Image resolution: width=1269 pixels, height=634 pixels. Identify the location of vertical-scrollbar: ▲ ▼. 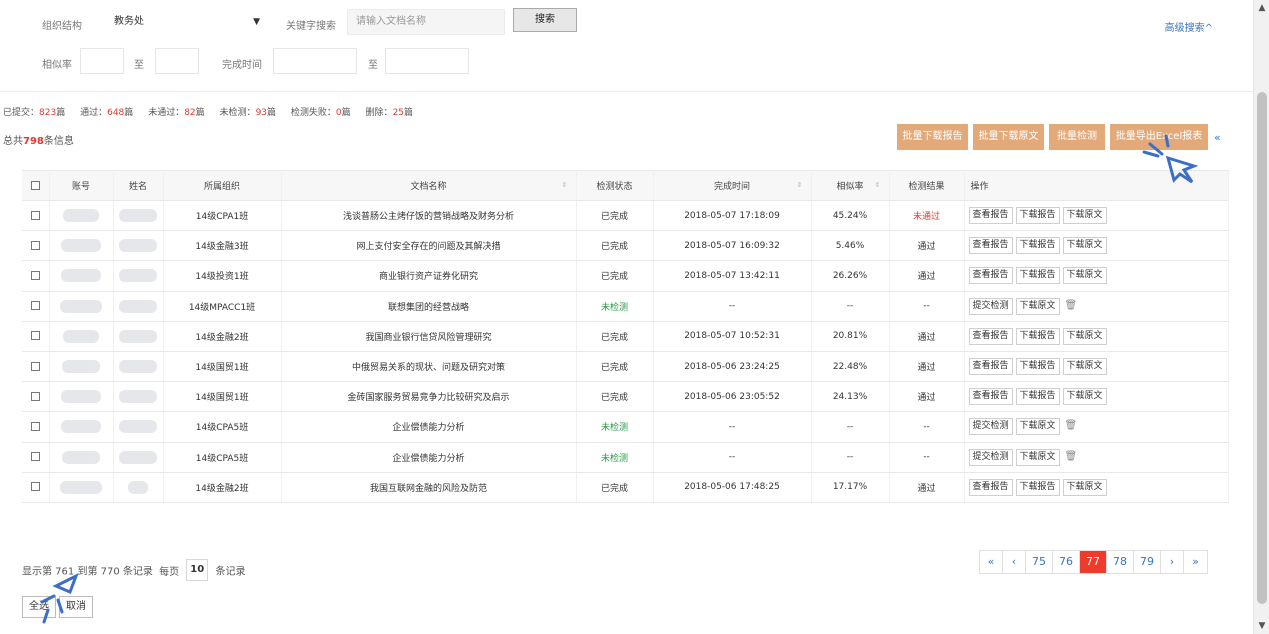
(1261, 317).